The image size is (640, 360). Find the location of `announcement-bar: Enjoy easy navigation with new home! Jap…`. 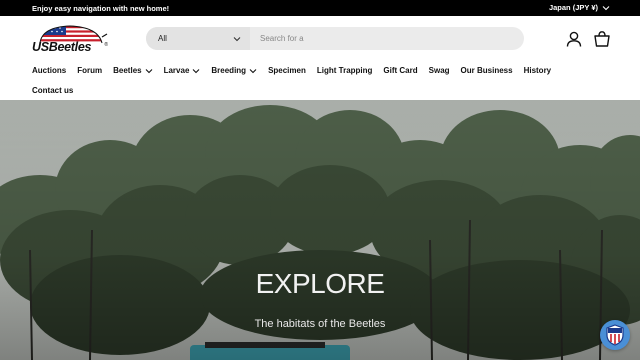

announcement-bar: Enjoy easy navigation with new home! Jap… is located at coordinates (320, 8).